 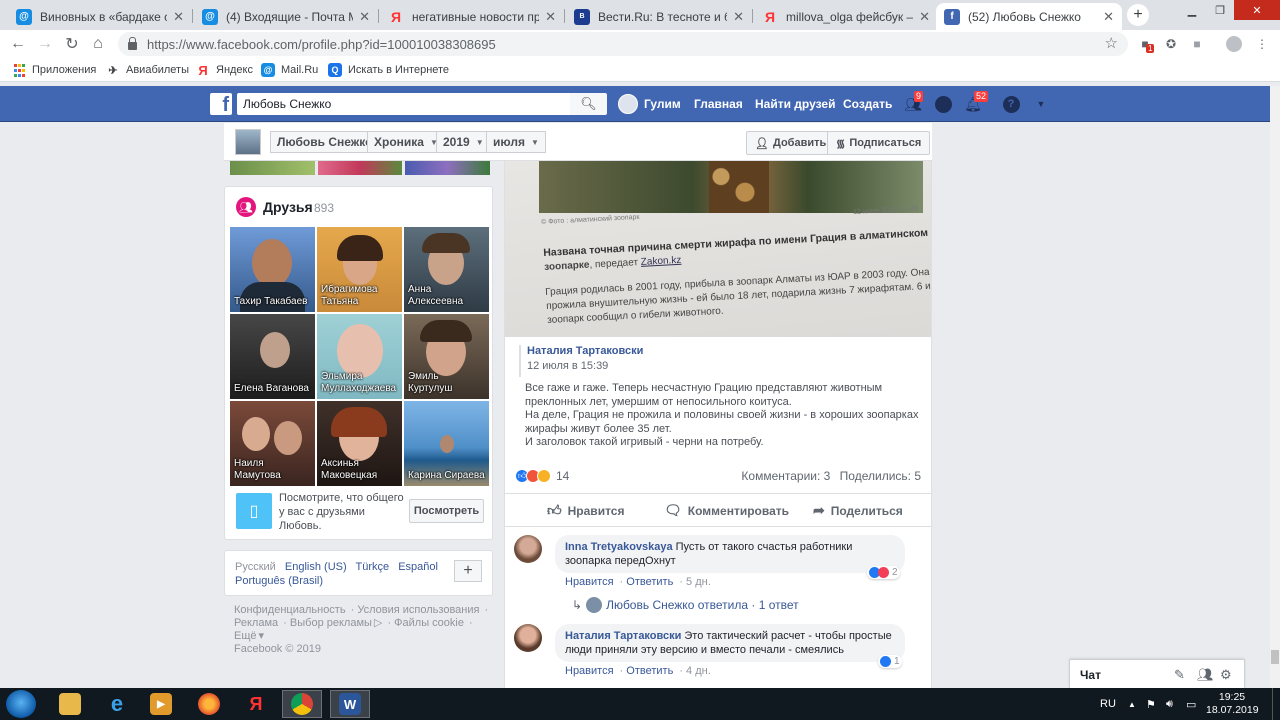 What do you see at coordinates (1138, 15) in the screenshot?
I see `new-tab-button: +` at bounding box center [1138, 15].